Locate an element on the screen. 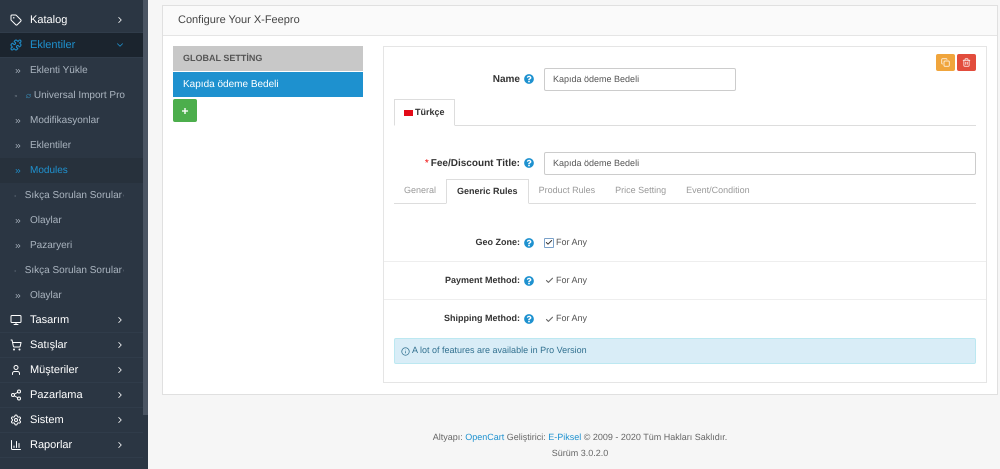  rule-label: Payment Method: is located at coordinates (482, 280).